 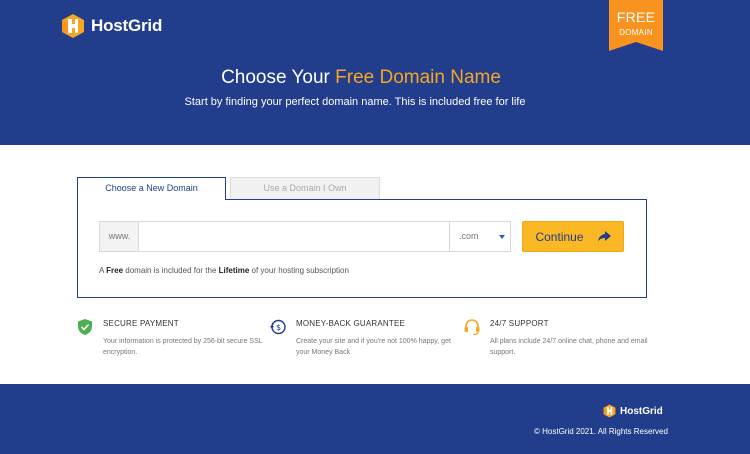 What do you see at coordinates (480, 236) in the screenshot?
I see `tld-select: .com` at bounding box center [480, 236].